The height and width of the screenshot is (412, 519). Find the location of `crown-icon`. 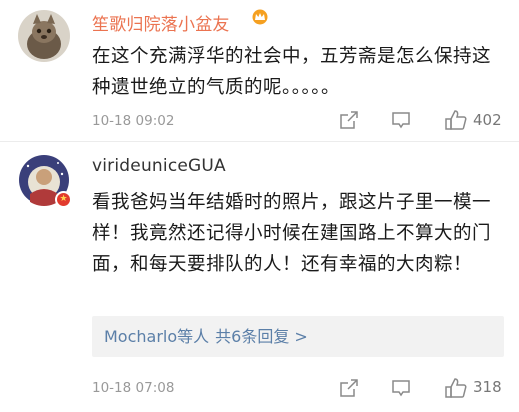

crown-icon is located at coordinates (260, 17).